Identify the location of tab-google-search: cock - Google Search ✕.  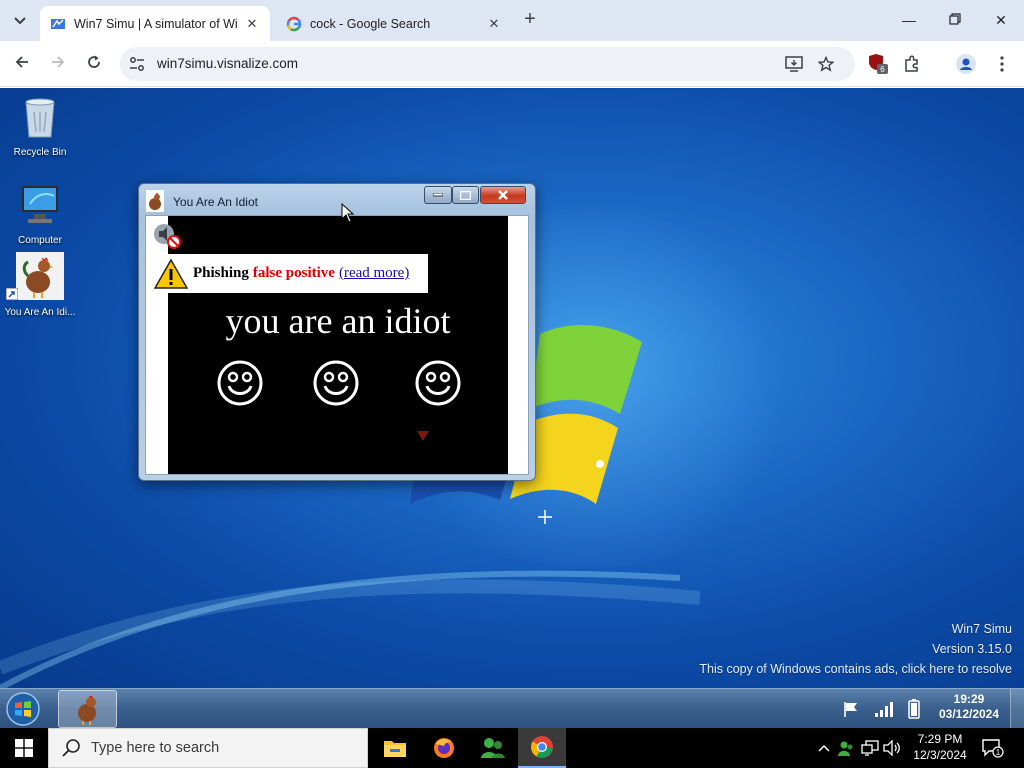
(394, 23).